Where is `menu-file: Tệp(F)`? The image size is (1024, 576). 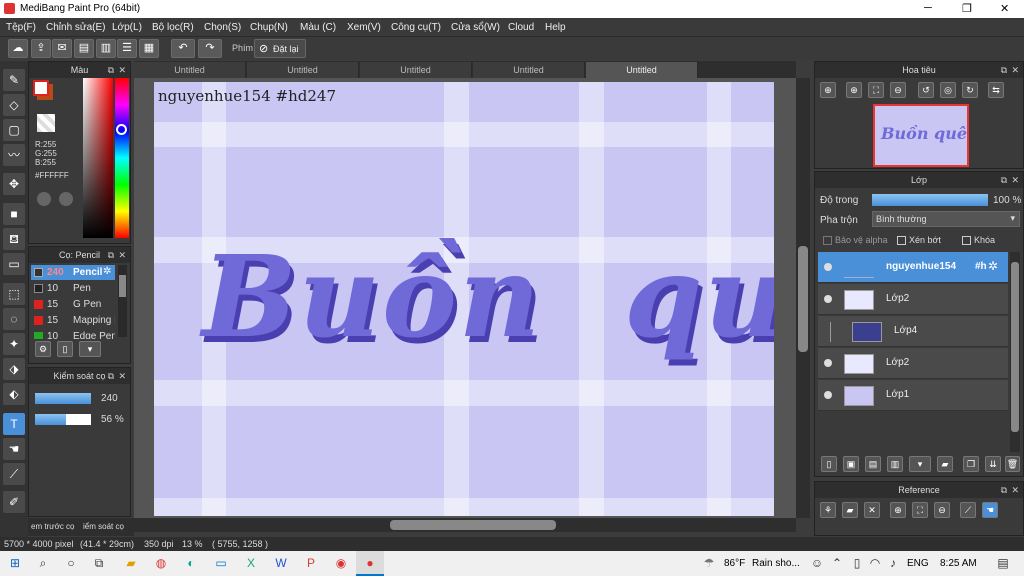
menu-file: Tệp(F) is located at coordinates (21, 27).